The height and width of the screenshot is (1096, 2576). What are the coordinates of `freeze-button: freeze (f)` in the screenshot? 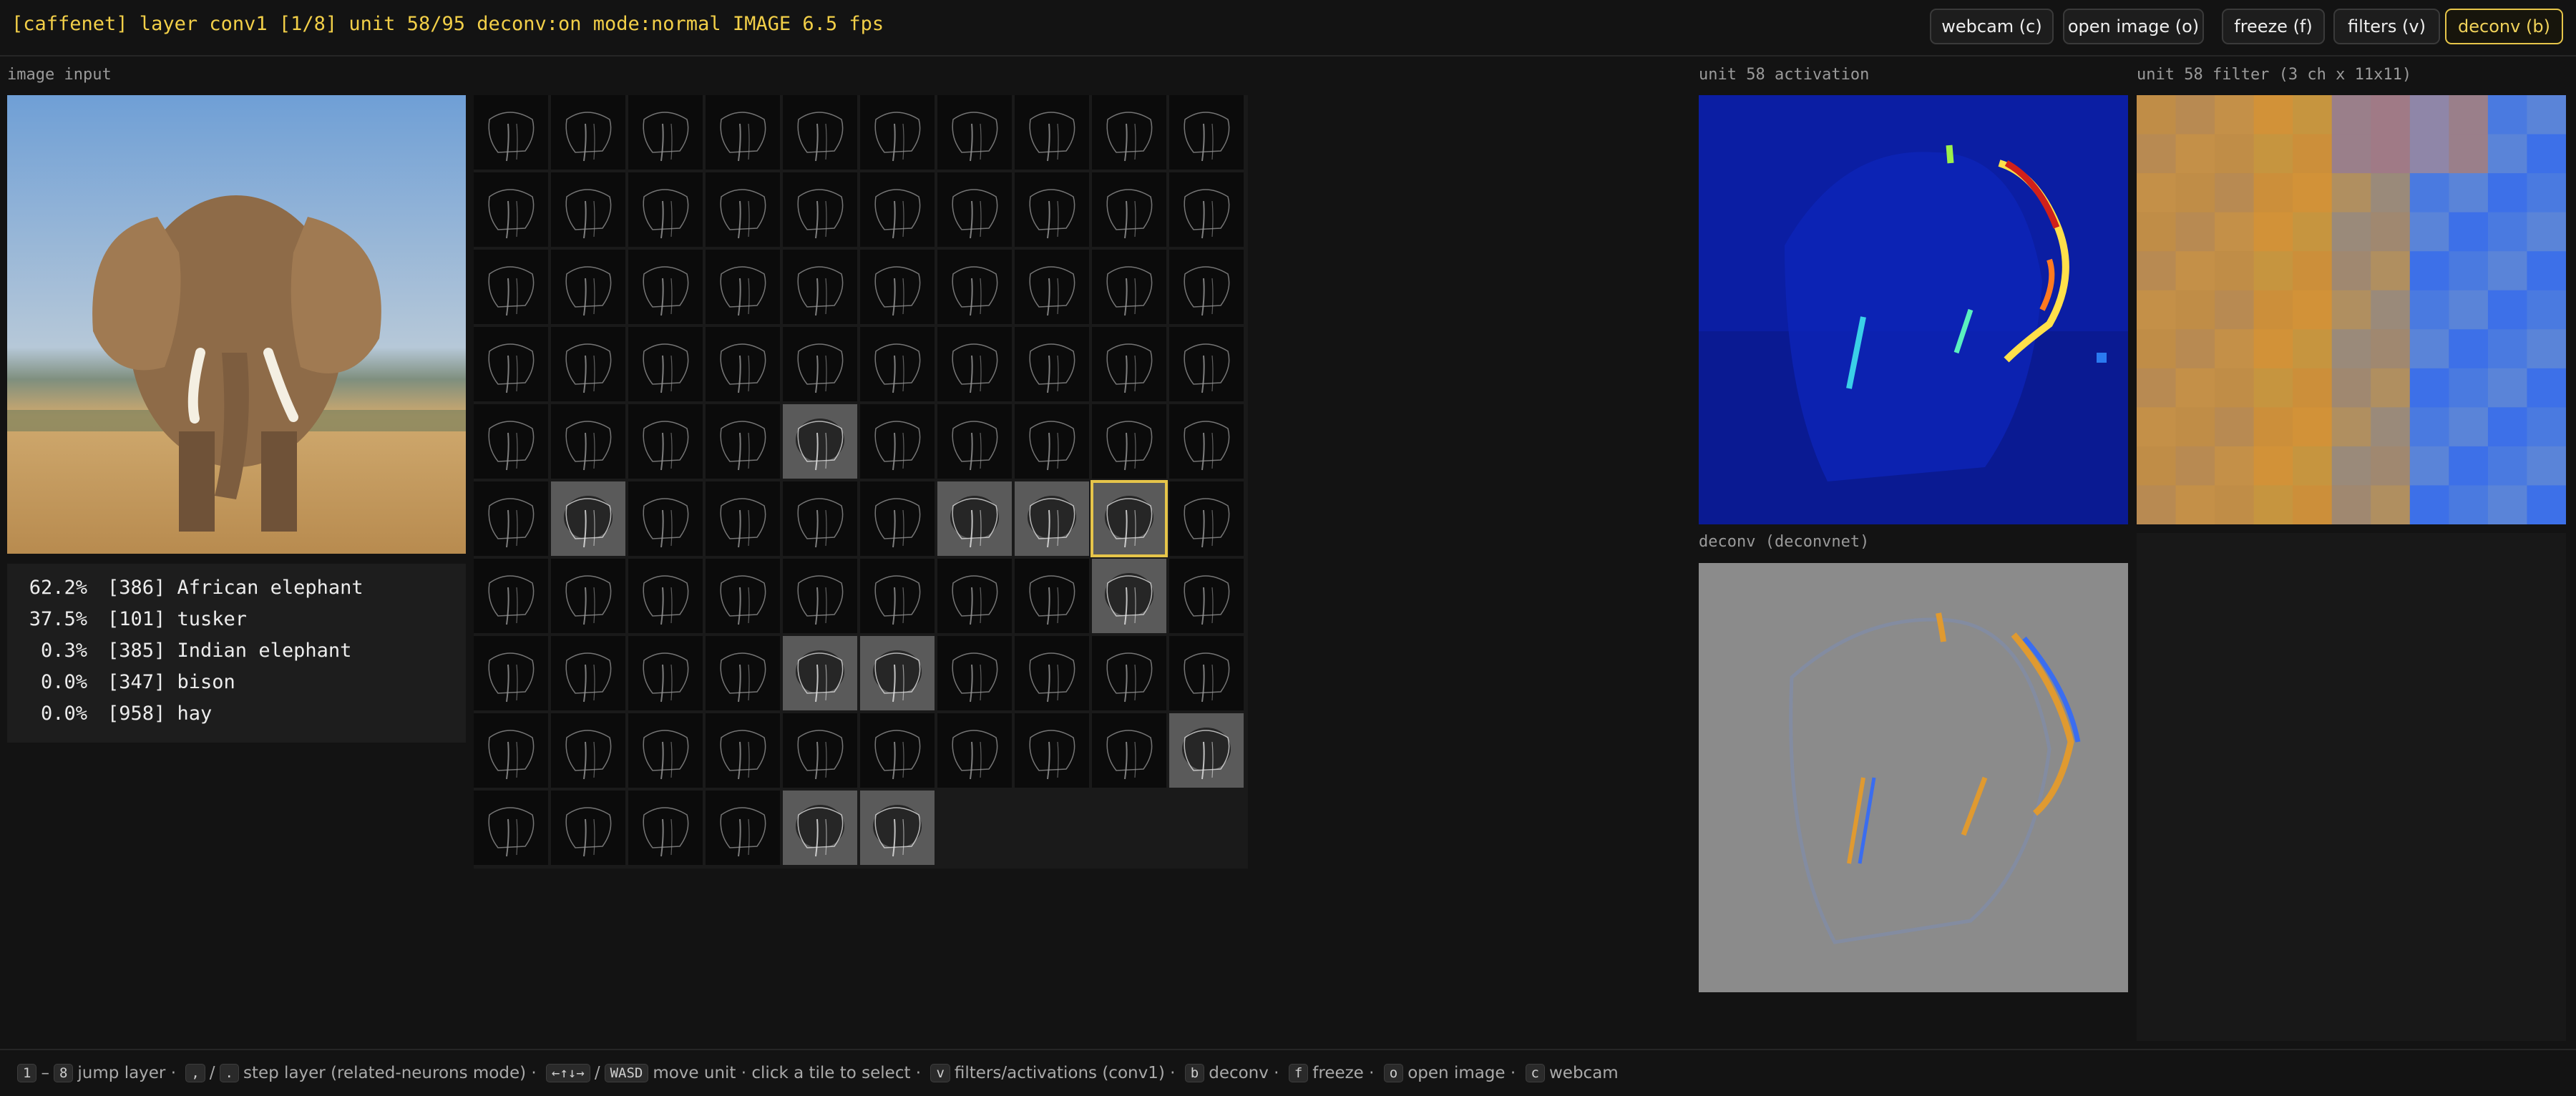 It's located at (2273, 26).